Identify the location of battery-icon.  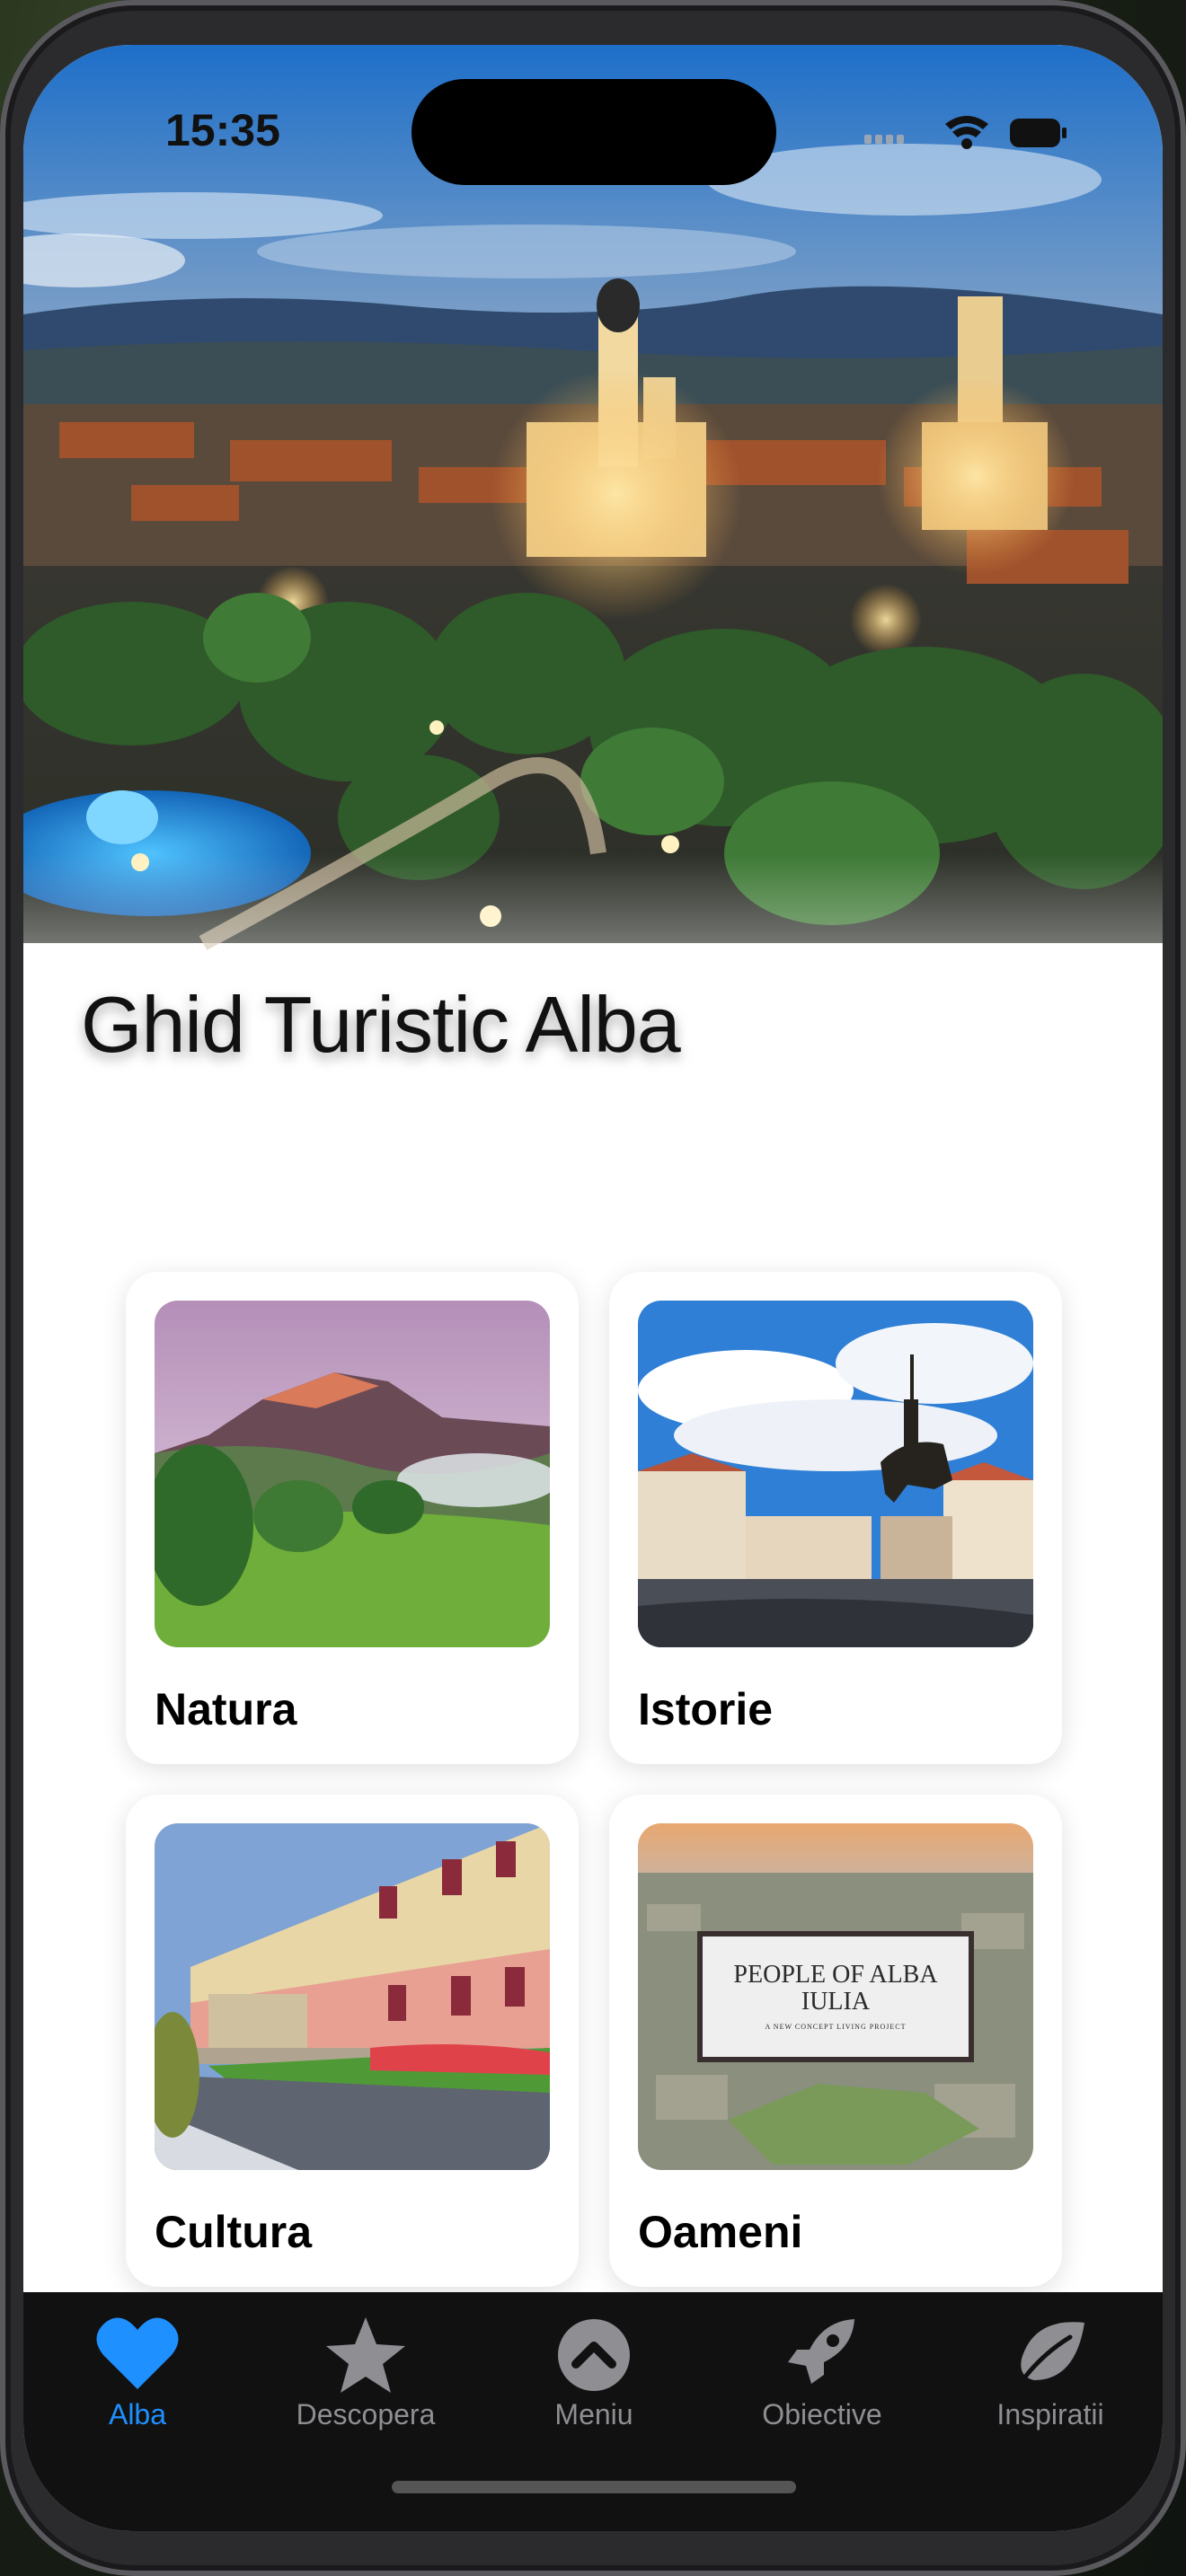
(1038, 133).